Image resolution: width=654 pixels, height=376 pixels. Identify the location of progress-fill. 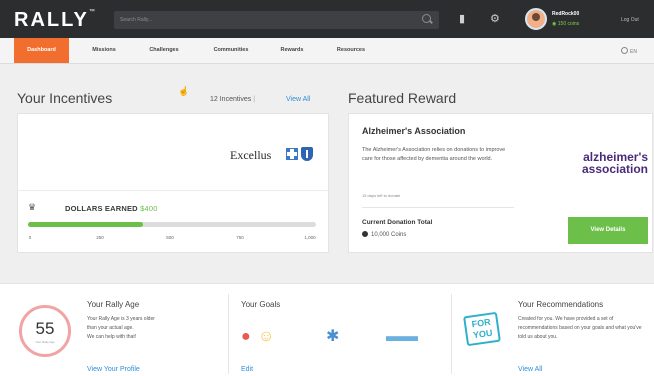
(86, 224).